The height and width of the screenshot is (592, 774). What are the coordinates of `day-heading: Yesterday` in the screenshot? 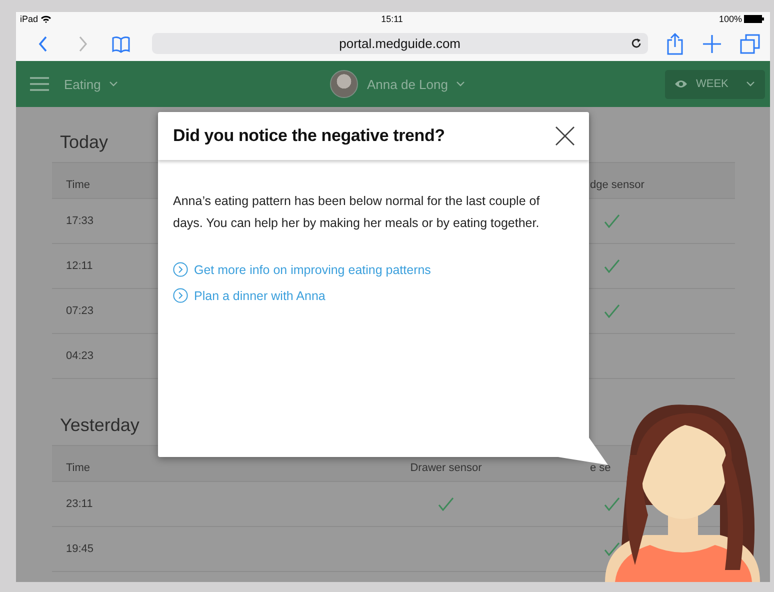 It's located at (100, 425).